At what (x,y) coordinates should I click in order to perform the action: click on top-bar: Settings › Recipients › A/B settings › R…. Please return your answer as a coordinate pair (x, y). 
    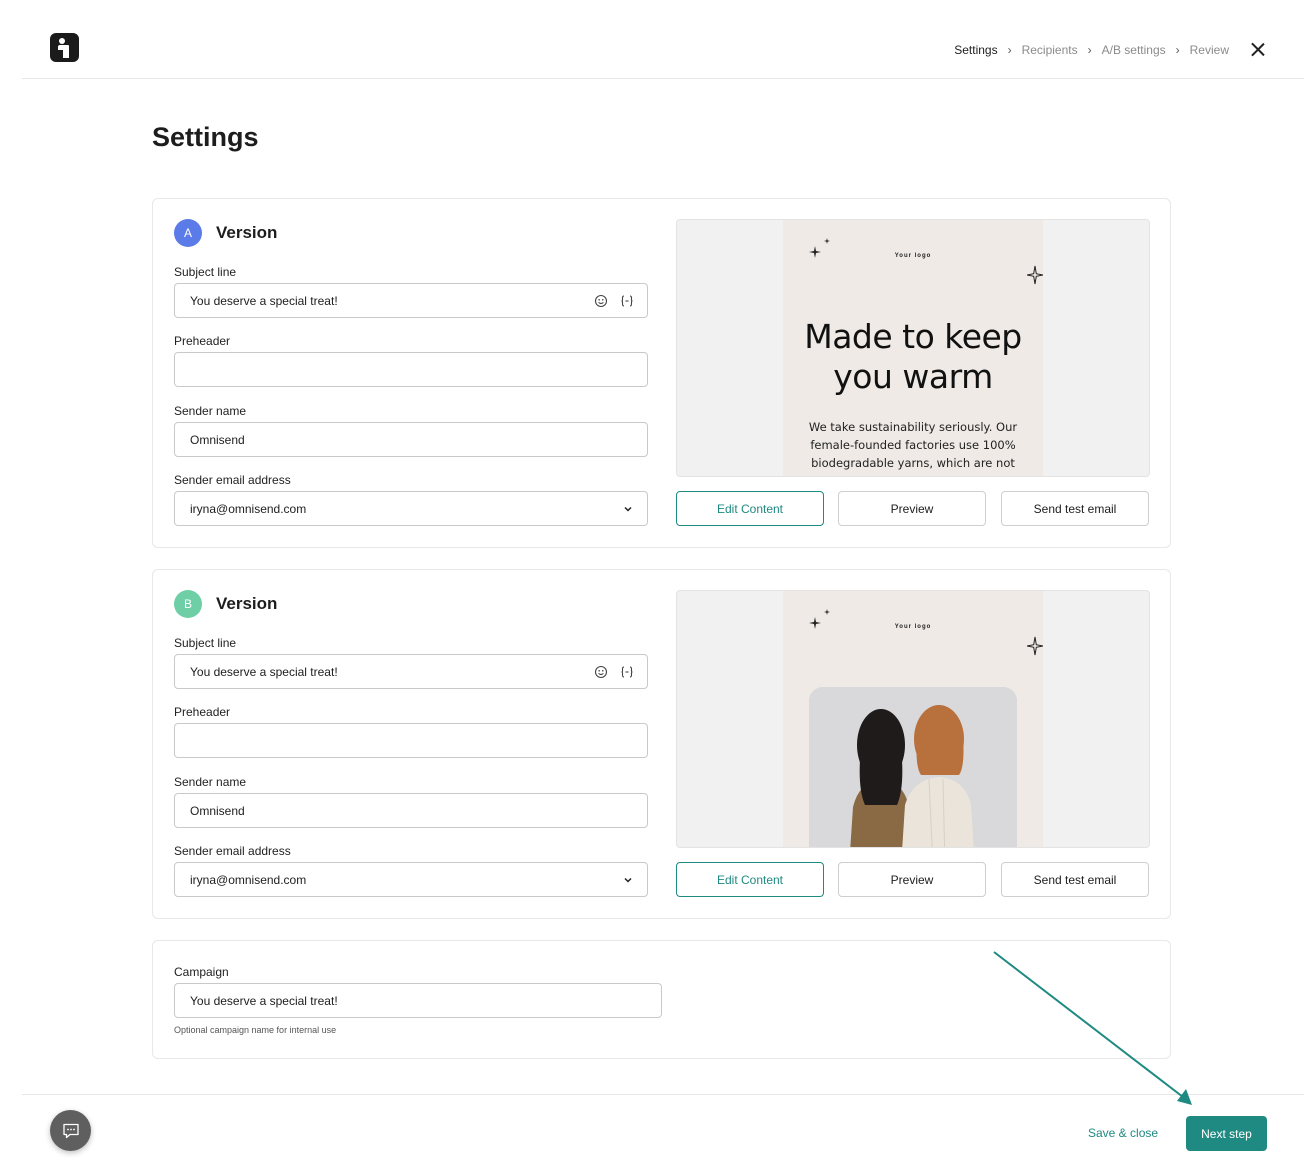
    Looking at the image, I should click on (663, 39).